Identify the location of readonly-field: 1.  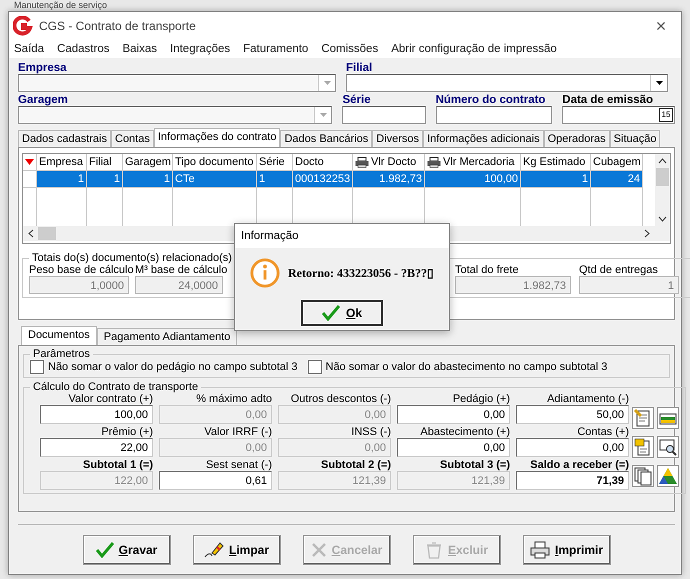
(629, 285).